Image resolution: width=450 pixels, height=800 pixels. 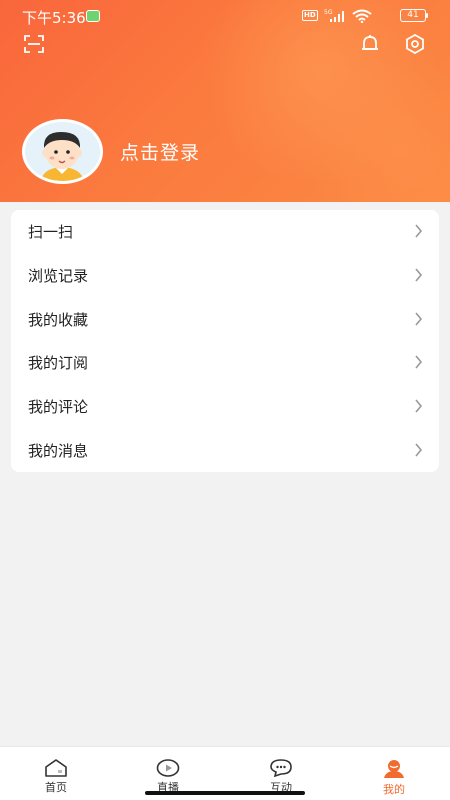 I want to click on menu-item-favorites: 我的收藏, so click(x=225, y=319).